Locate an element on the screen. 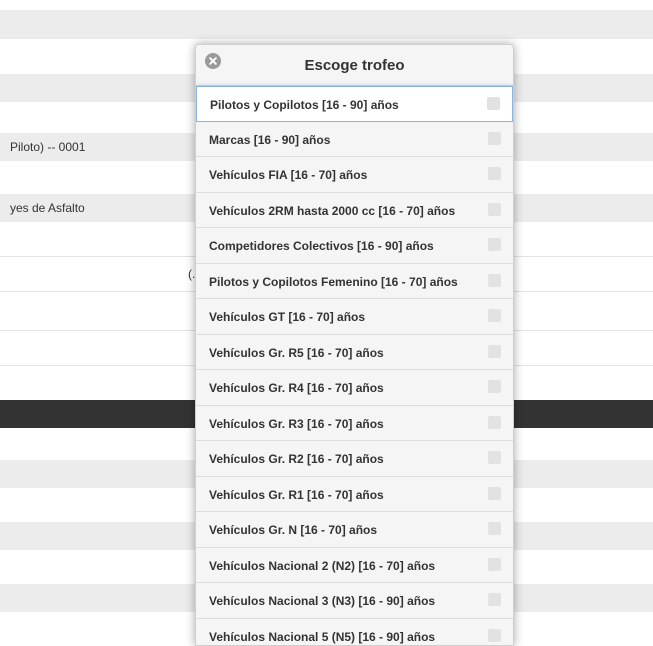  trophy-option: Vehículos Gr. R1 [16 - 70] años is located at coordinates (354, 494).